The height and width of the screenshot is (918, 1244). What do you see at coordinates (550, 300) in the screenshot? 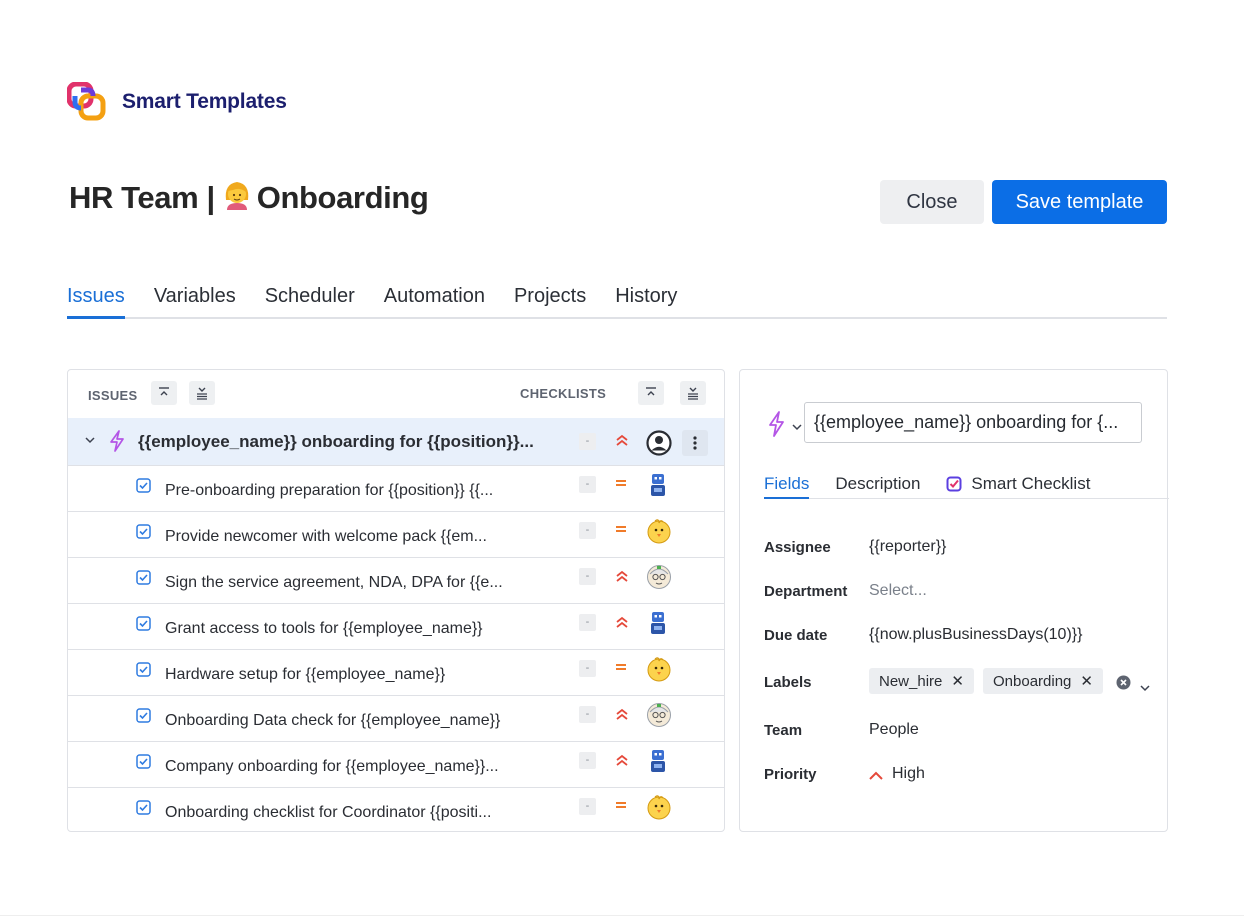
I see `tab-projects: Projects` at bounding box center [550, 300].